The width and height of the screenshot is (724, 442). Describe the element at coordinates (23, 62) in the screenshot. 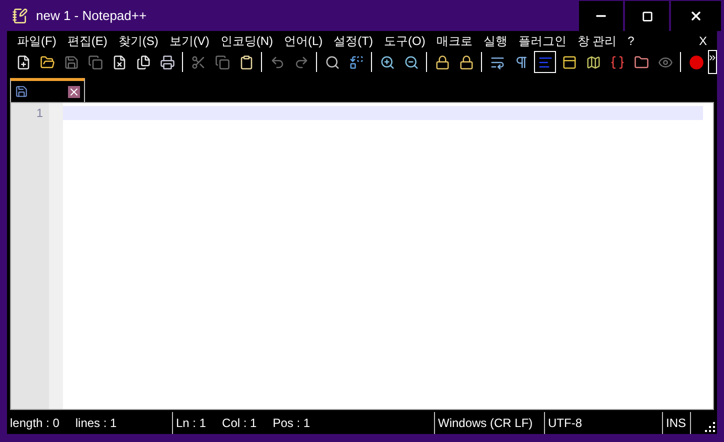

I see `new-file-icon` at that location.